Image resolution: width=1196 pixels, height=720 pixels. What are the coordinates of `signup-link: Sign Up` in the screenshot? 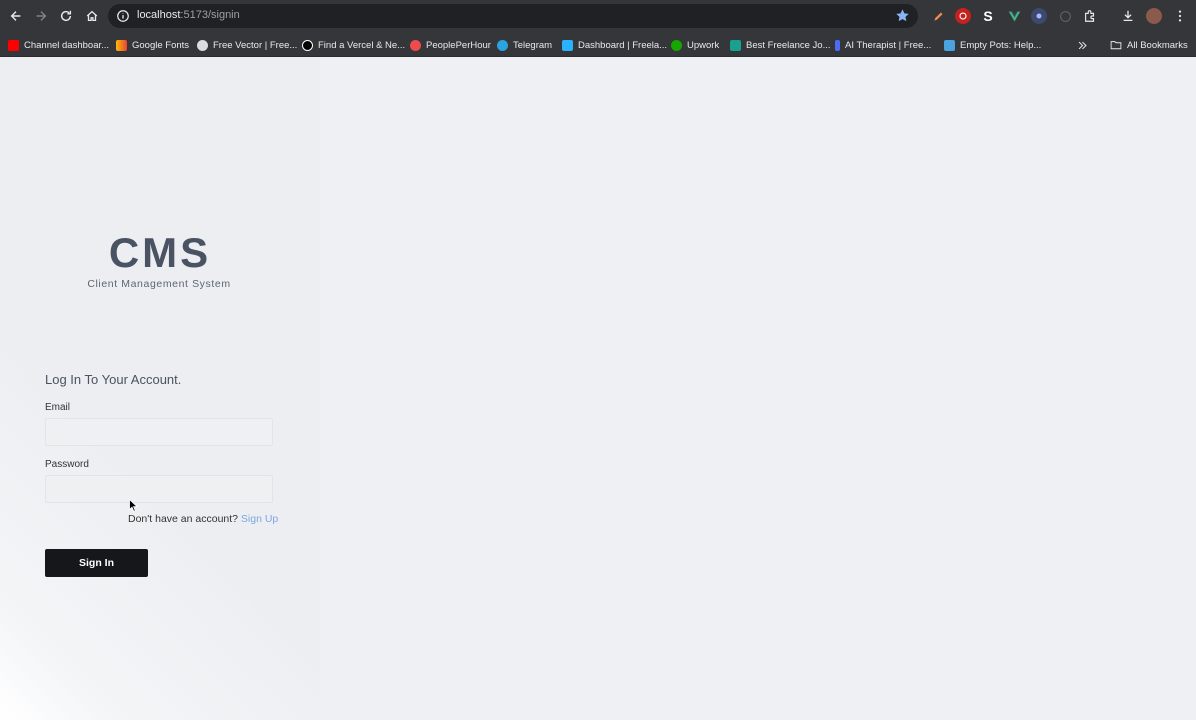 It's located at (259, 519).